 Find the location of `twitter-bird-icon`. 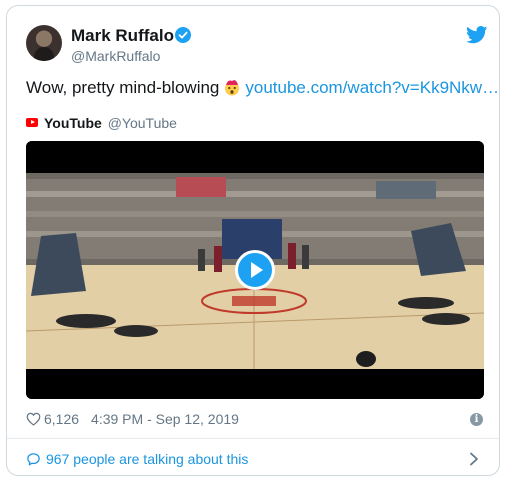

twitter-bird-icon is located at coordinates (477, 35).